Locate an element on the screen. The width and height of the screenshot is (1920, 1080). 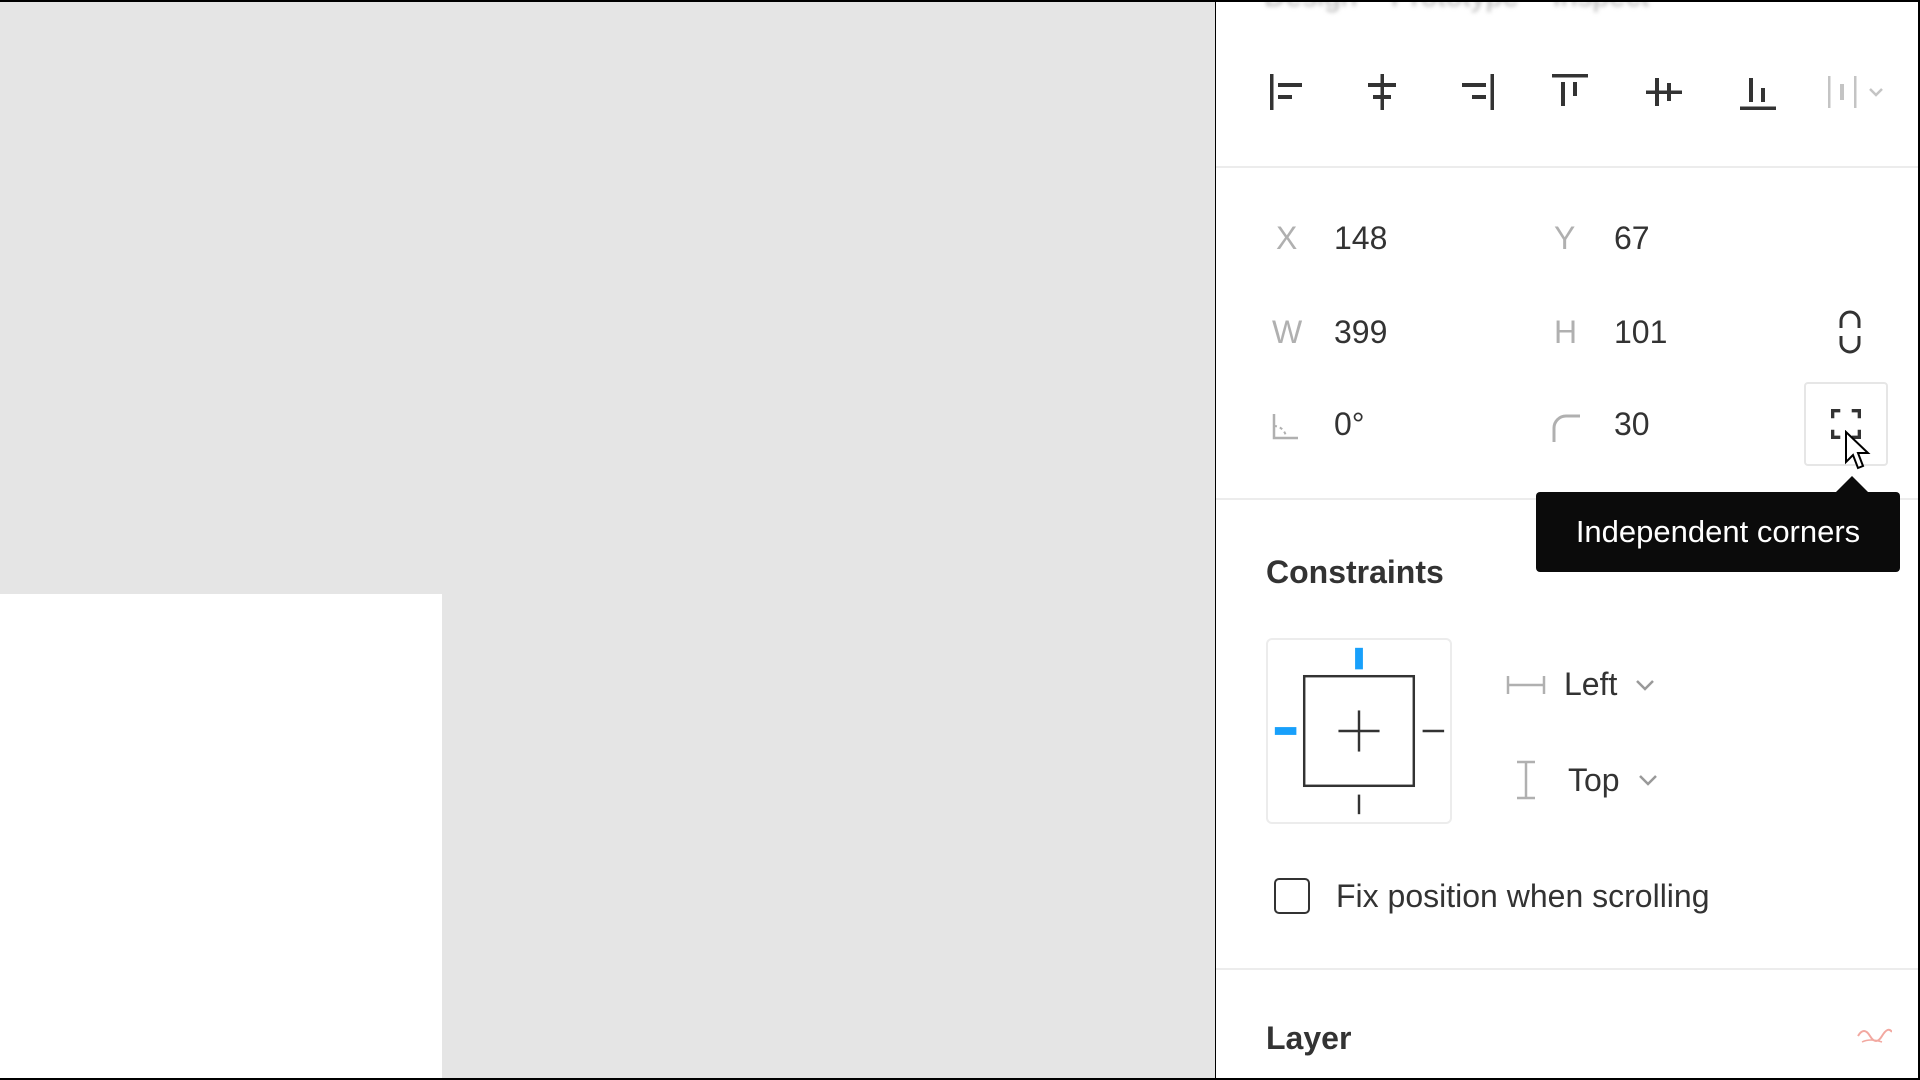
align-left-icon is located at coordinates (1288, 92).